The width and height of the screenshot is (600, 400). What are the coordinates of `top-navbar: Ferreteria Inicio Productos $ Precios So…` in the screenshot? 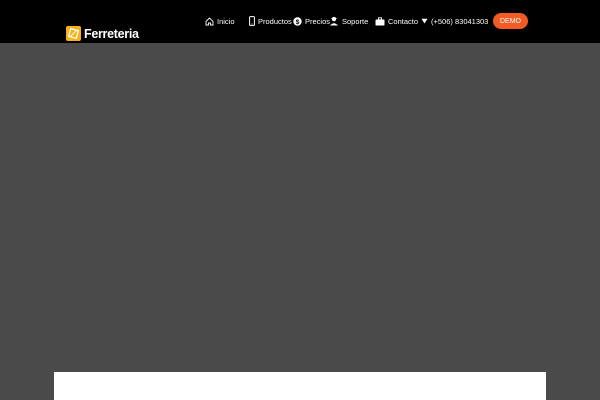 It's located at (300, 21).